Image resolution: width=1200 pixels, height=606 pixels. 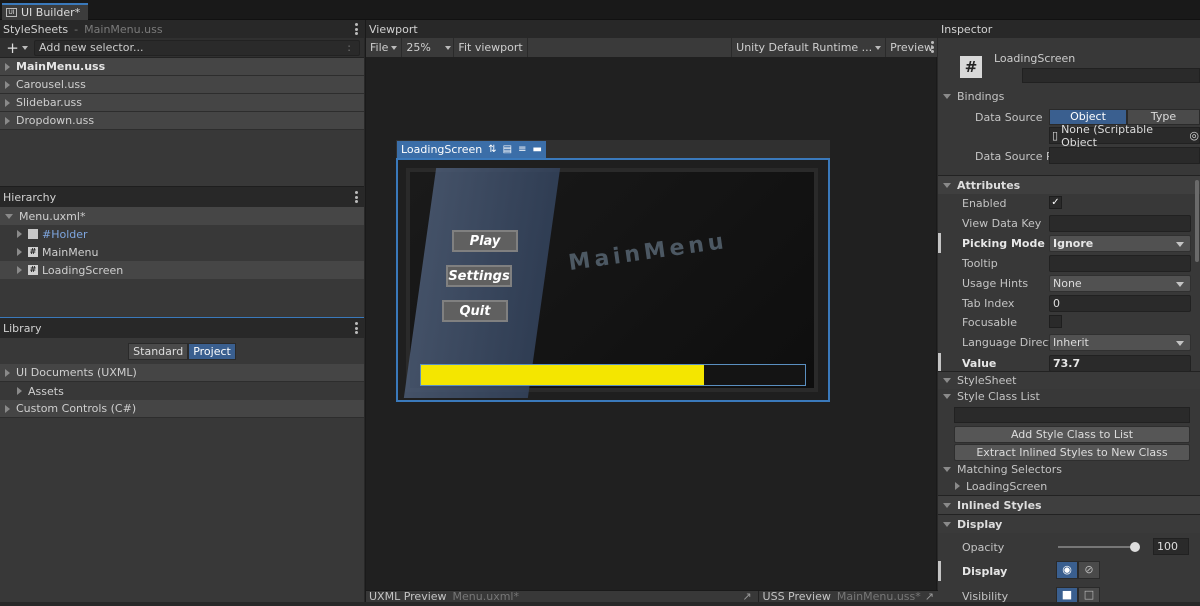 I want to click on display-flex-eye-icon: ◉, so click(x=1067, y=570).